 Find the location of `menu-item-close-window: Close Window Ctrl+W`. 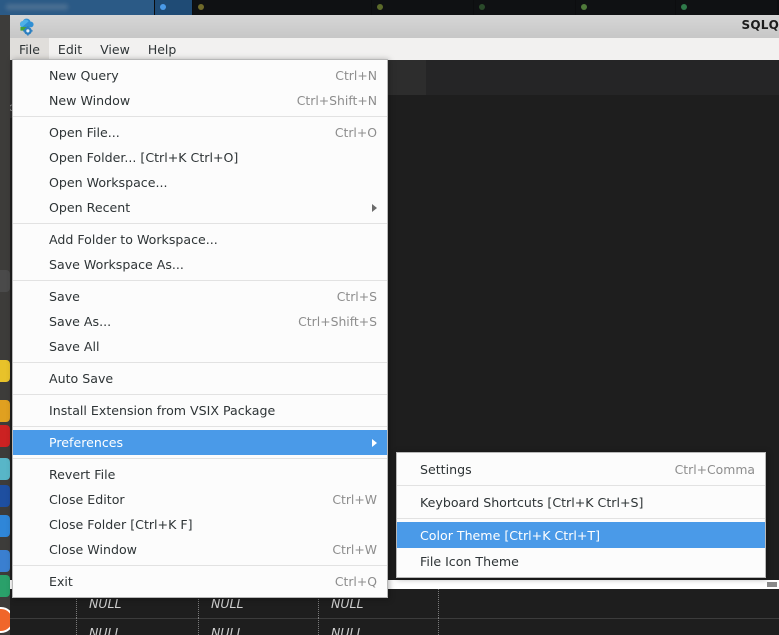

menu-item-close-window: Close Window Ctrl+W is located at coordinates (200, 549).